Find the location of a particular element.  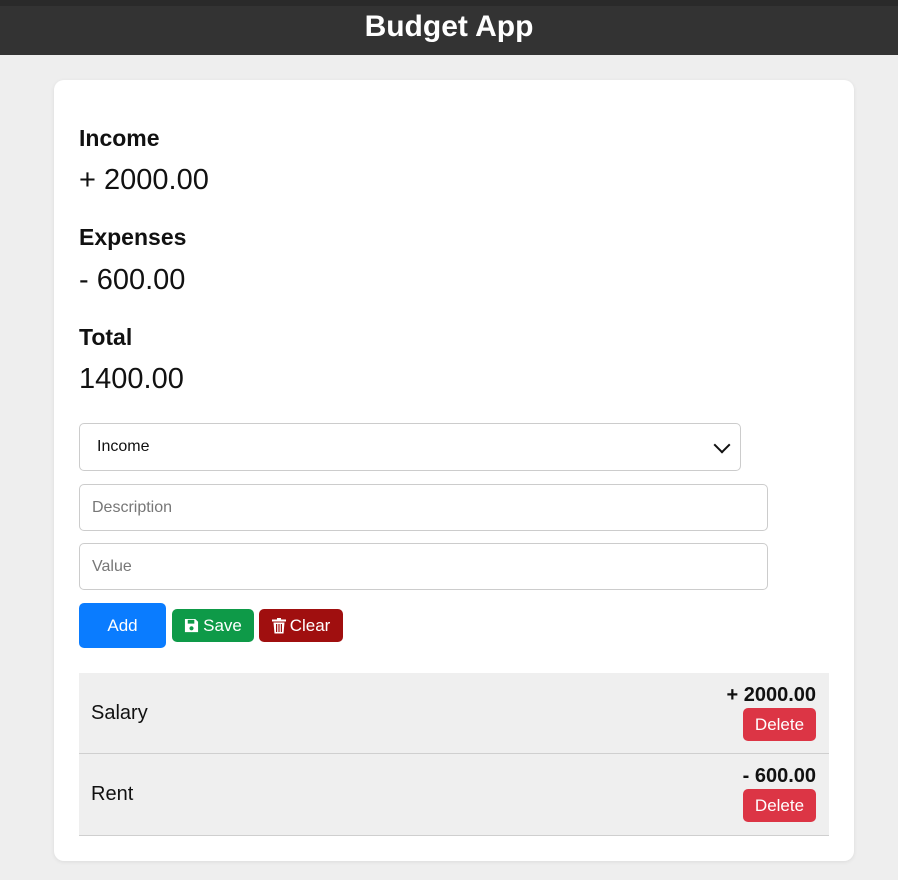

add-button-label: Add is located at coordinates (122, 625).